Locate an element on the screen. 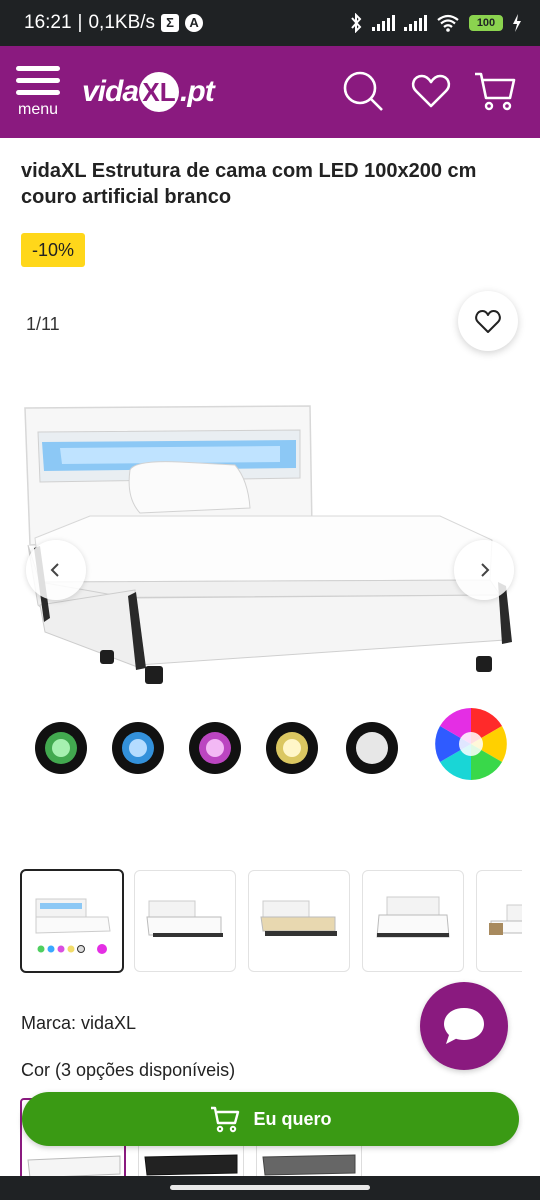 The image size is (540, 1200). next-image-button is located at coordinates (484, 570).